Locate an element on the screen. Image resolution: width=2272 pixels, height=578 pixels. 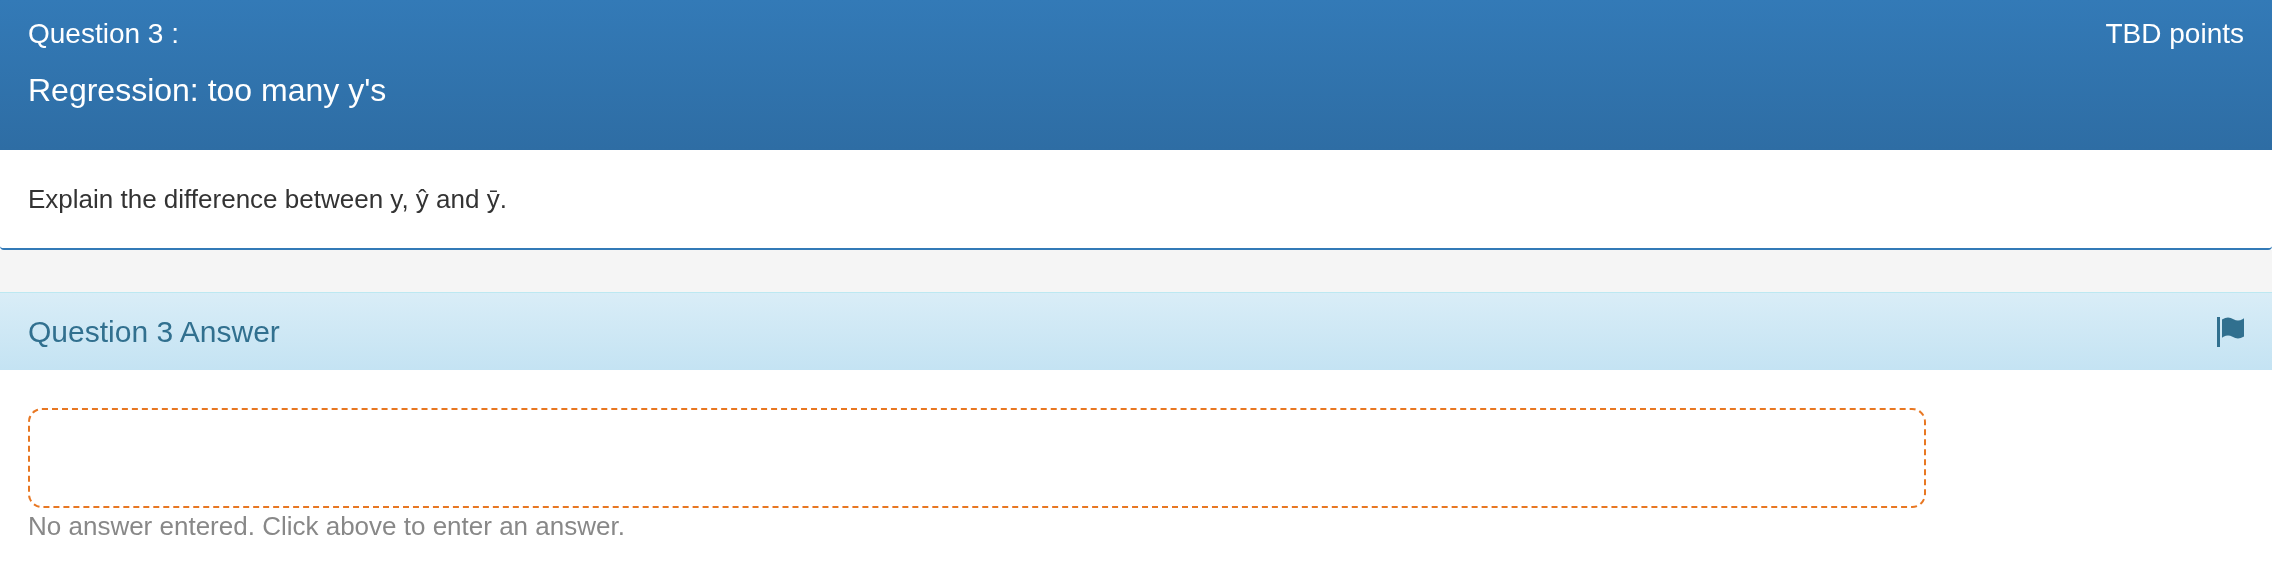
answer-heading: Question 3 Answer is located at coordinates (154, 332).